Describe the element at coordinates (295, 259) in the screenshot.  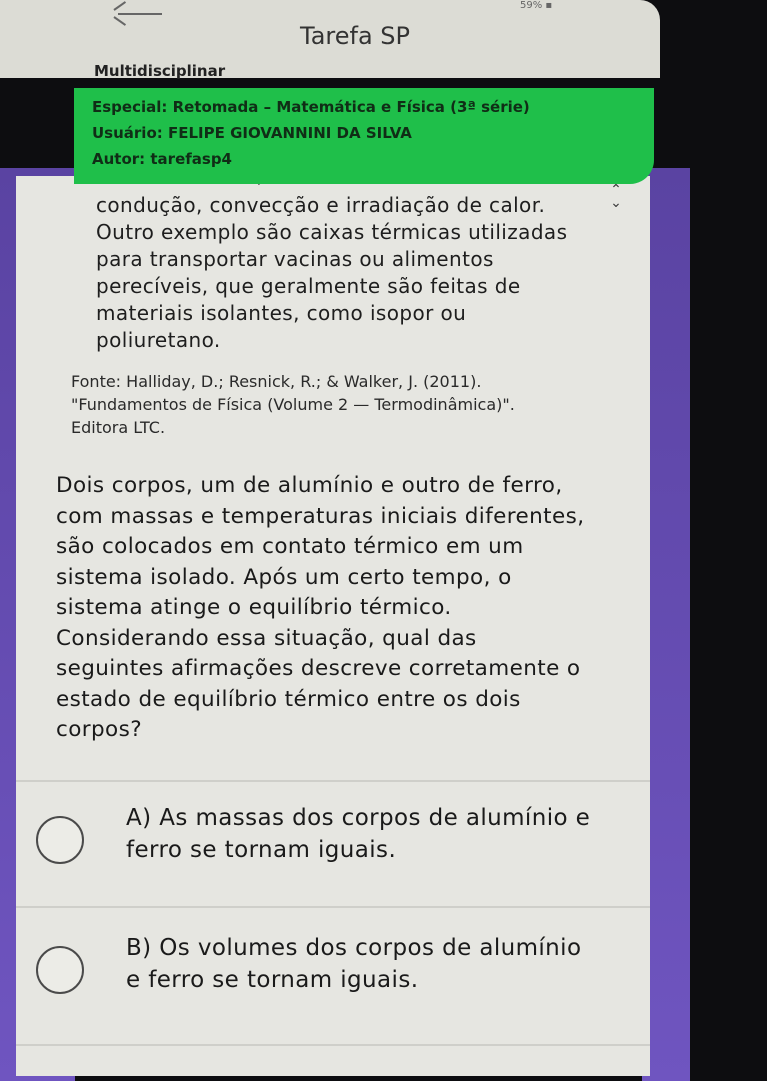
I see `paragraph-line: para transportar vacinas ou alimentos` at that location.